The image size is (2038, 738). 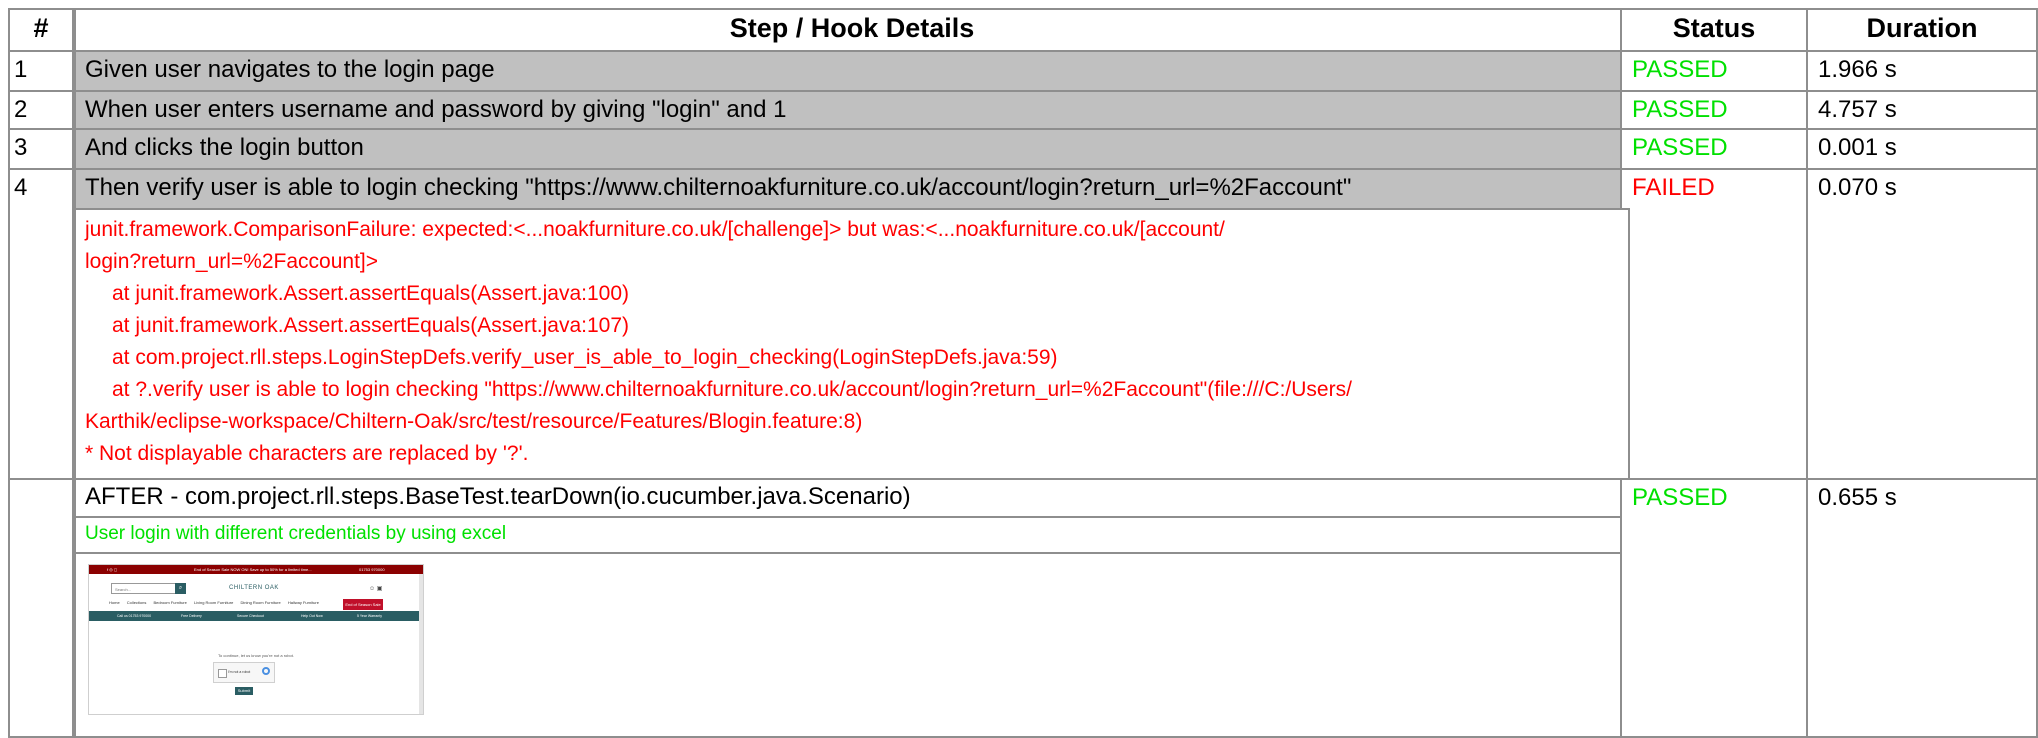 What do you see at coordinates (41, 71) in the screenshot?
I see `row-1-num: 1` at bounding box center [41, 71].